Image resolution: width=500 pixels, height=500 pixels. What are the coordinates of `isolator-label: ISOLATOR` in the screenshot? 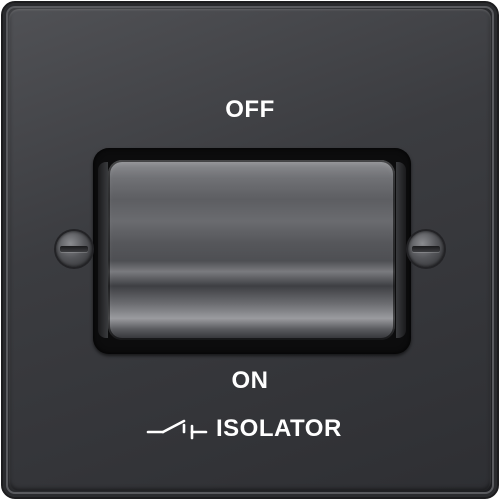 It's located at (279, 428).